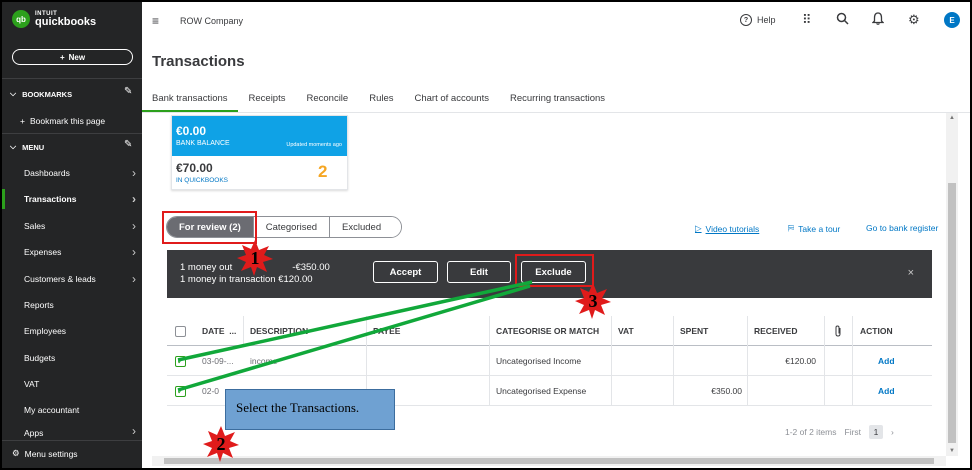 This screenshot has height=470, width=972. What do you see at coordinates (276, 331) in the screenshot?
I see `column-description: DESCRIPTION` at bounding box center [276, 331].